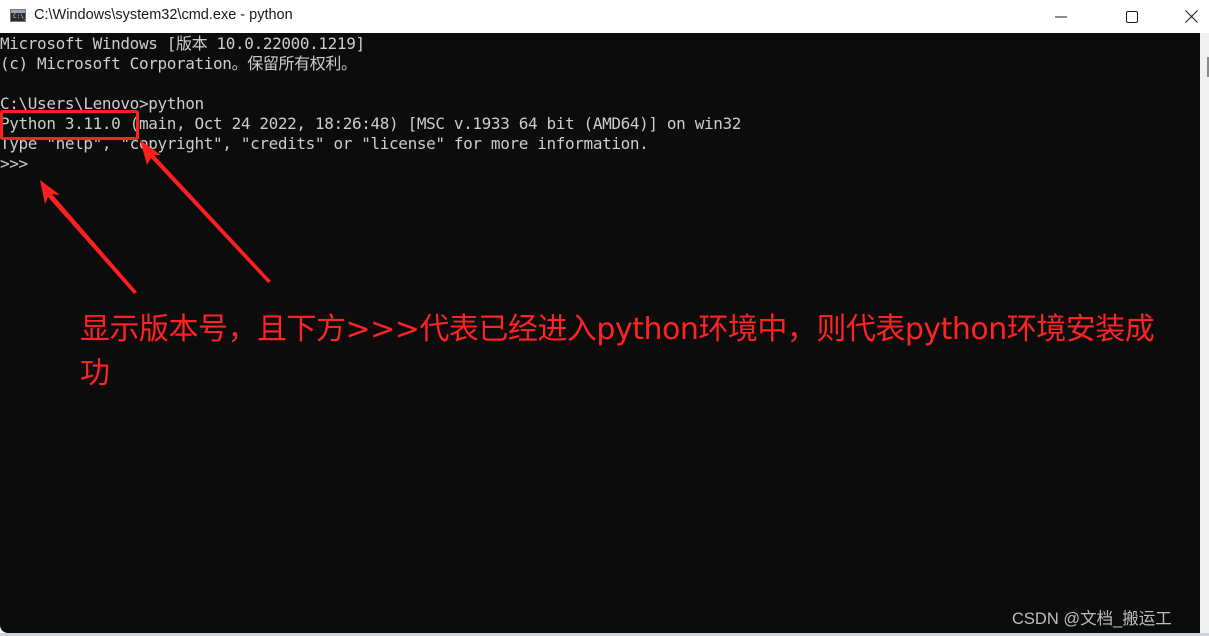 Image resolution: width=1209 pixels, height=636 pixels. I want to click on icon-glyph: C:\_, so click(20, 16).